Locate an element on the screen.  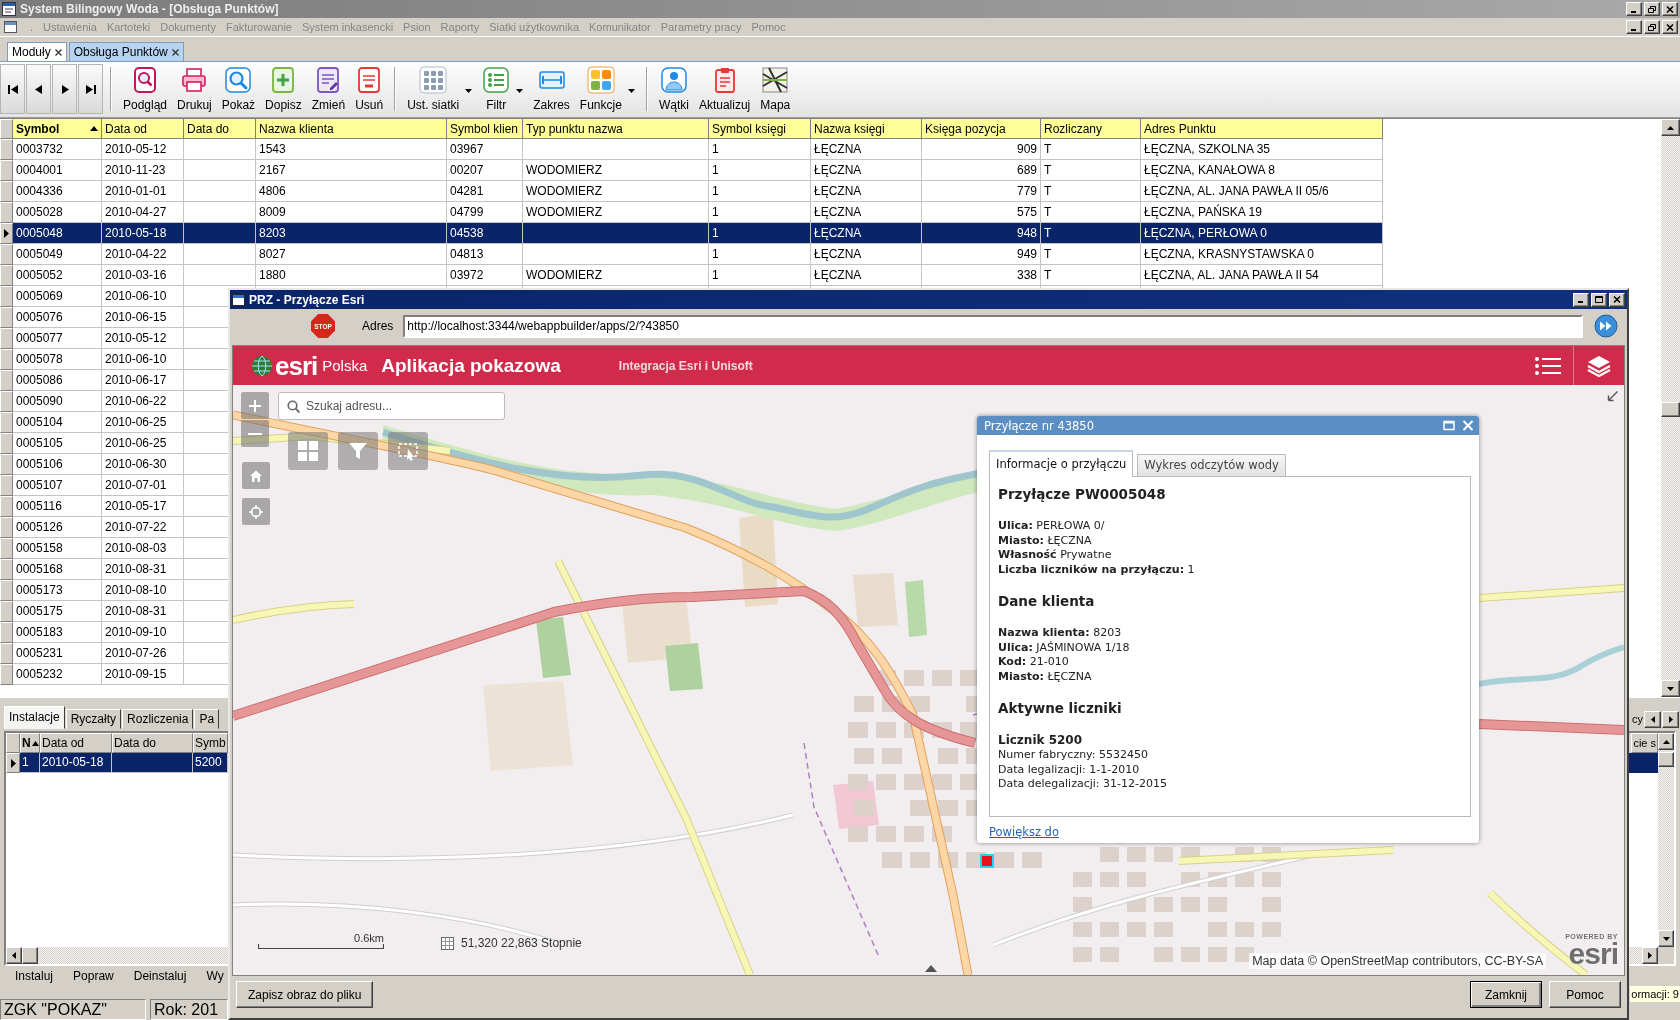
first-record-button is located at coordinates (12, 89).